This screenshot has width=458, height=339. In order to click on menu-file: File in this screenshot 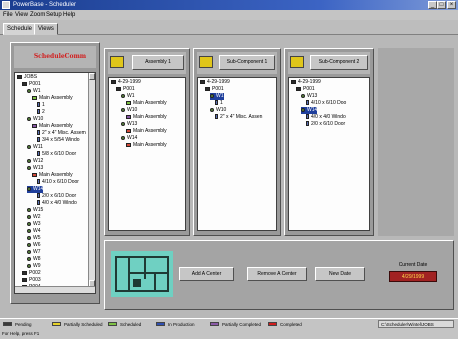, I will do `click(8, 15)`.